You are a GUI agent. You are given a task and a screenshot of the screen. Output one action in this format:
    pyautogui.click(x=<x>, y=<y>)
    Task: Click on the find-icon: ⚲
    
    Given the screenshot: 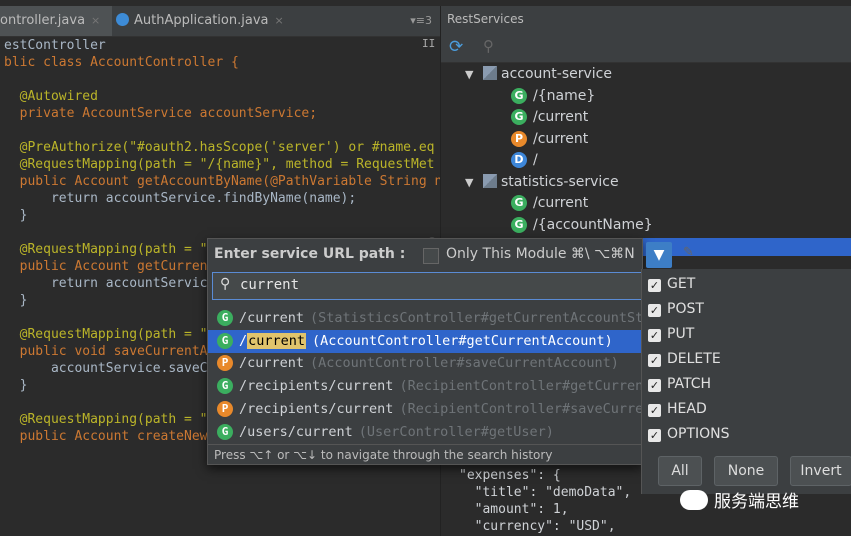 What is the action you would take?
    pyautogui.click(x=488, y=46)
    